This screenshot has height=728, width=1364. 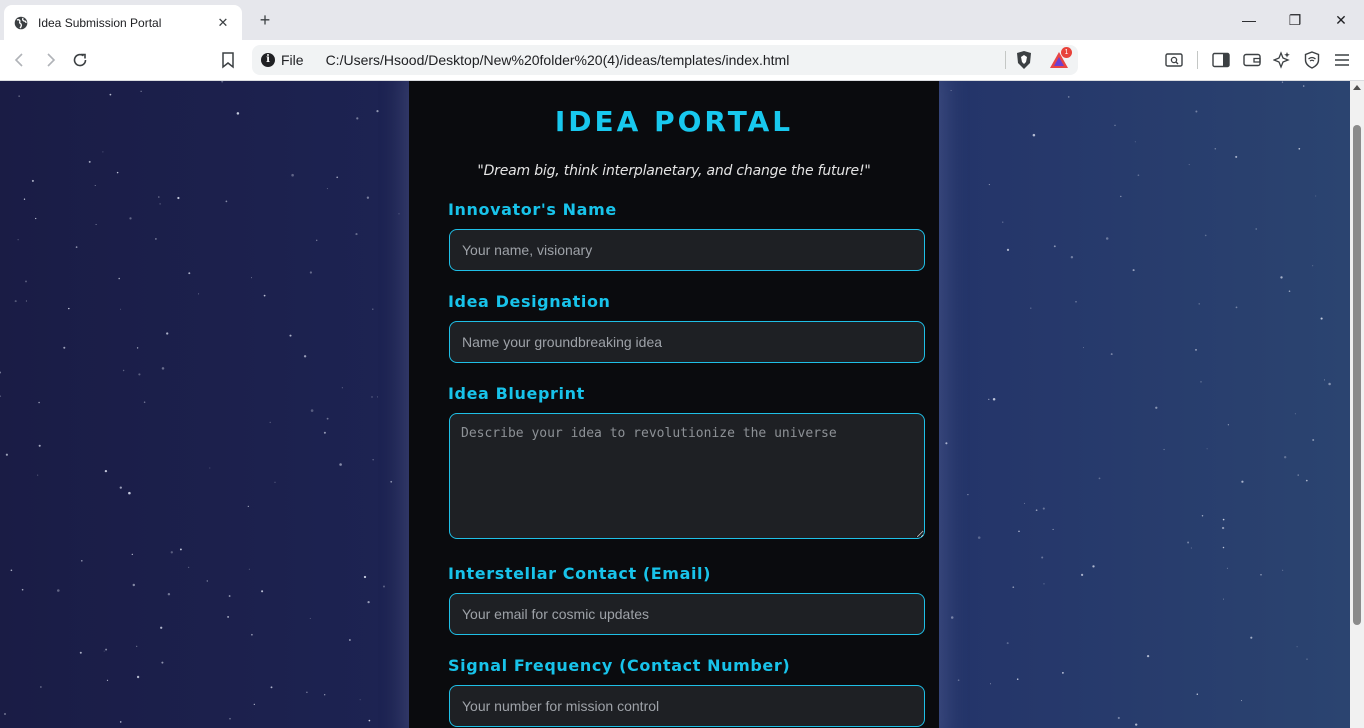 What do you see at coordinates (529, 301) in the screenshot?
I see `designation-label: Idea Designation` at bounding box center [529, 301].